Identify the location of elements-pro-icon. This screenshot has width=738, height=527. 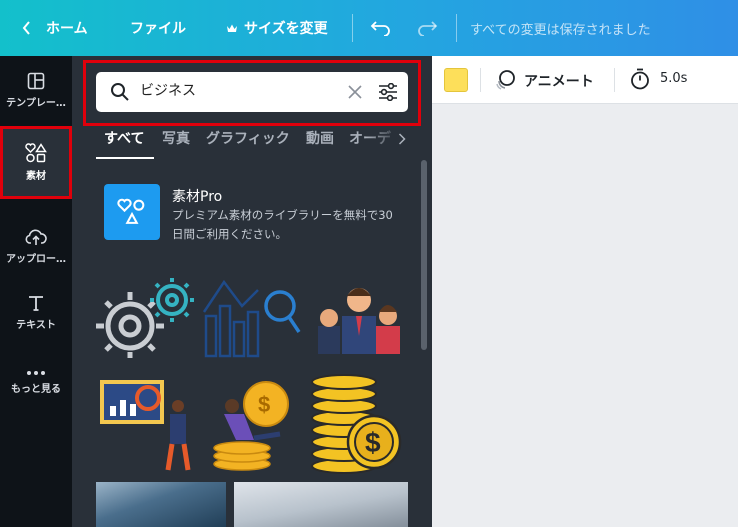
(131, 211).